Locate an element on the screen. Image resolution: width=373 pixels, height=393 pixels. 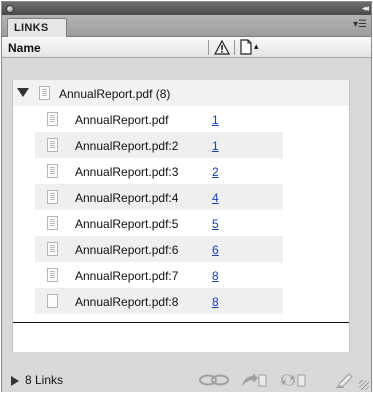
link-name: AnnualReport.pdf is located at coordinates (122, 120).